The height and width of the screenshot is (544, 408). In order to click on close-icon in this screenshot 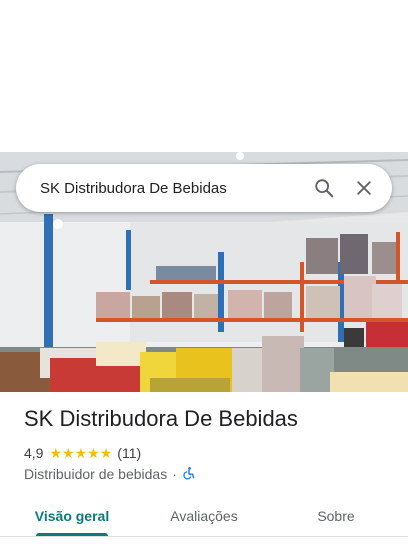, I will do `click(364, 188)`.